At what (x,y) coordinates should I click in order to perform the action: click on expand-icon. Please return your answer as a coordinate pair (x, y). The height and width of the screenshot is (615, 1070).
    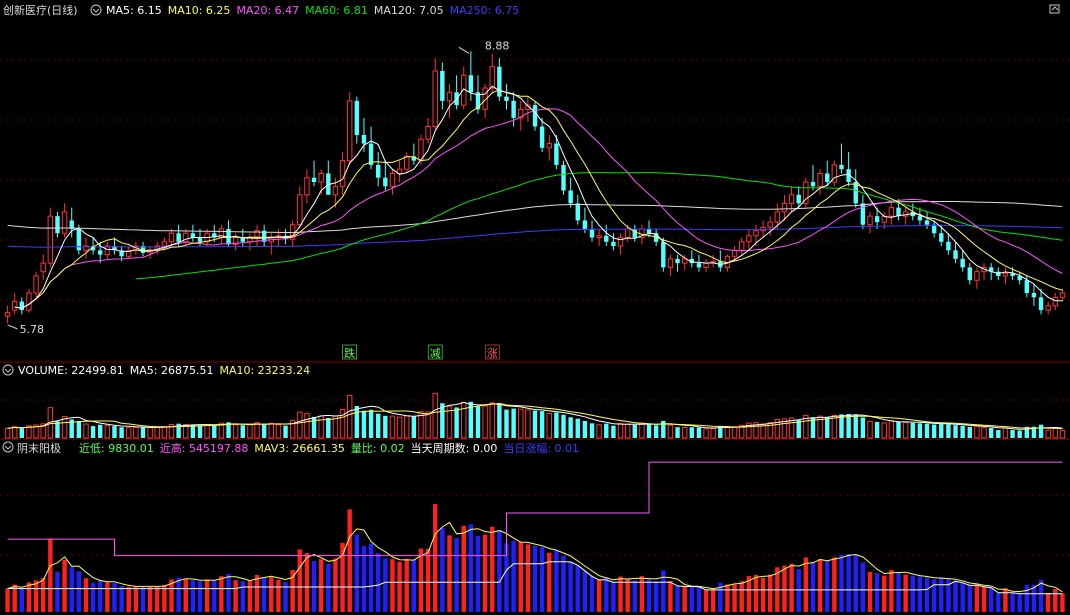
    Looking at the image, I should click on (1054, 9).